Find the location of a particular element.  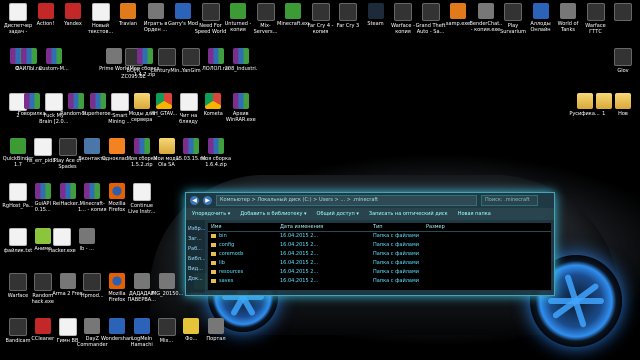

action-icon is located at coordinates (45, 11).